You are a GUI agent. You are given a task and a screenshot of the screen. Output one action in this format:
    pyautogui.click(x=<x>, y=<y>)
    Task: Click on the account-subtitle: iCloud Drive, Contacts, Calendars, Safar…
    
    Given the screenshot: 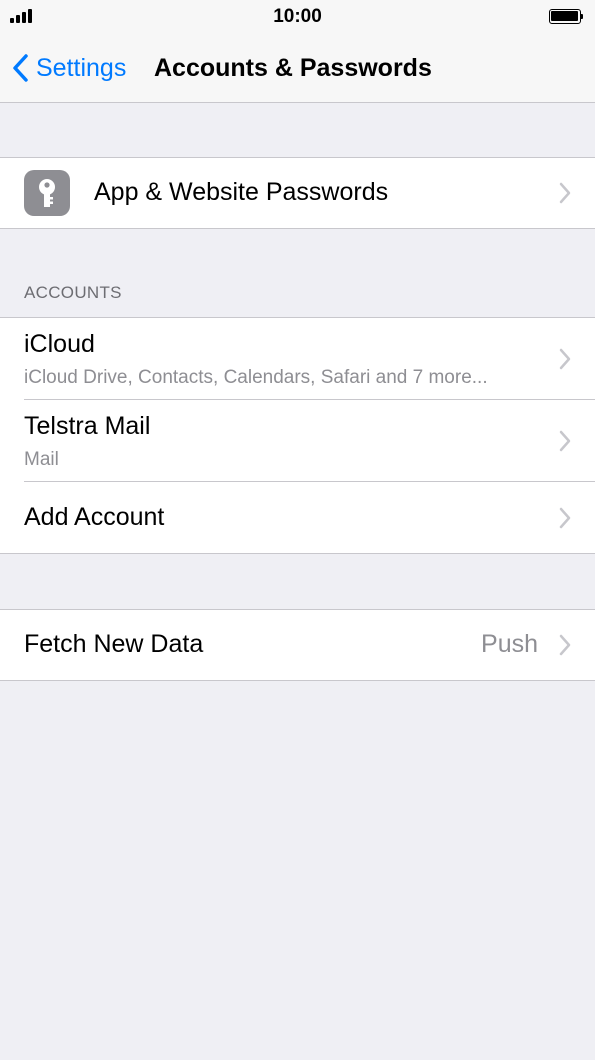 What is the action you would take?
    pyautogui.click(x=256, y=377)
    